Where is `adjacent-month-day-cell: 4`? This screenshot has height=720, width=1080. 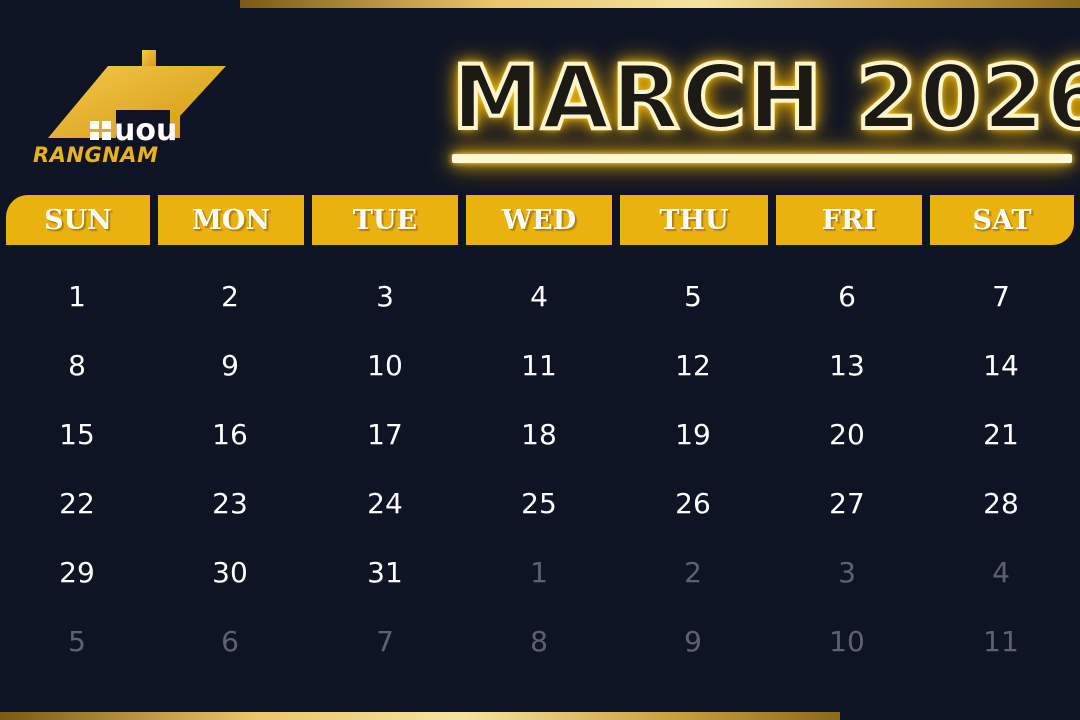
adjacent-month-day-cell: 4 is located at coordinates (1001, 572).